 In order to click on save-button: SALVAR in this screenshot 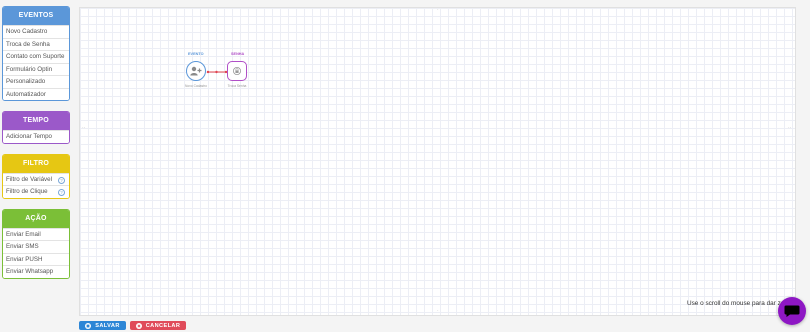, I will do `click(102, 325)`.